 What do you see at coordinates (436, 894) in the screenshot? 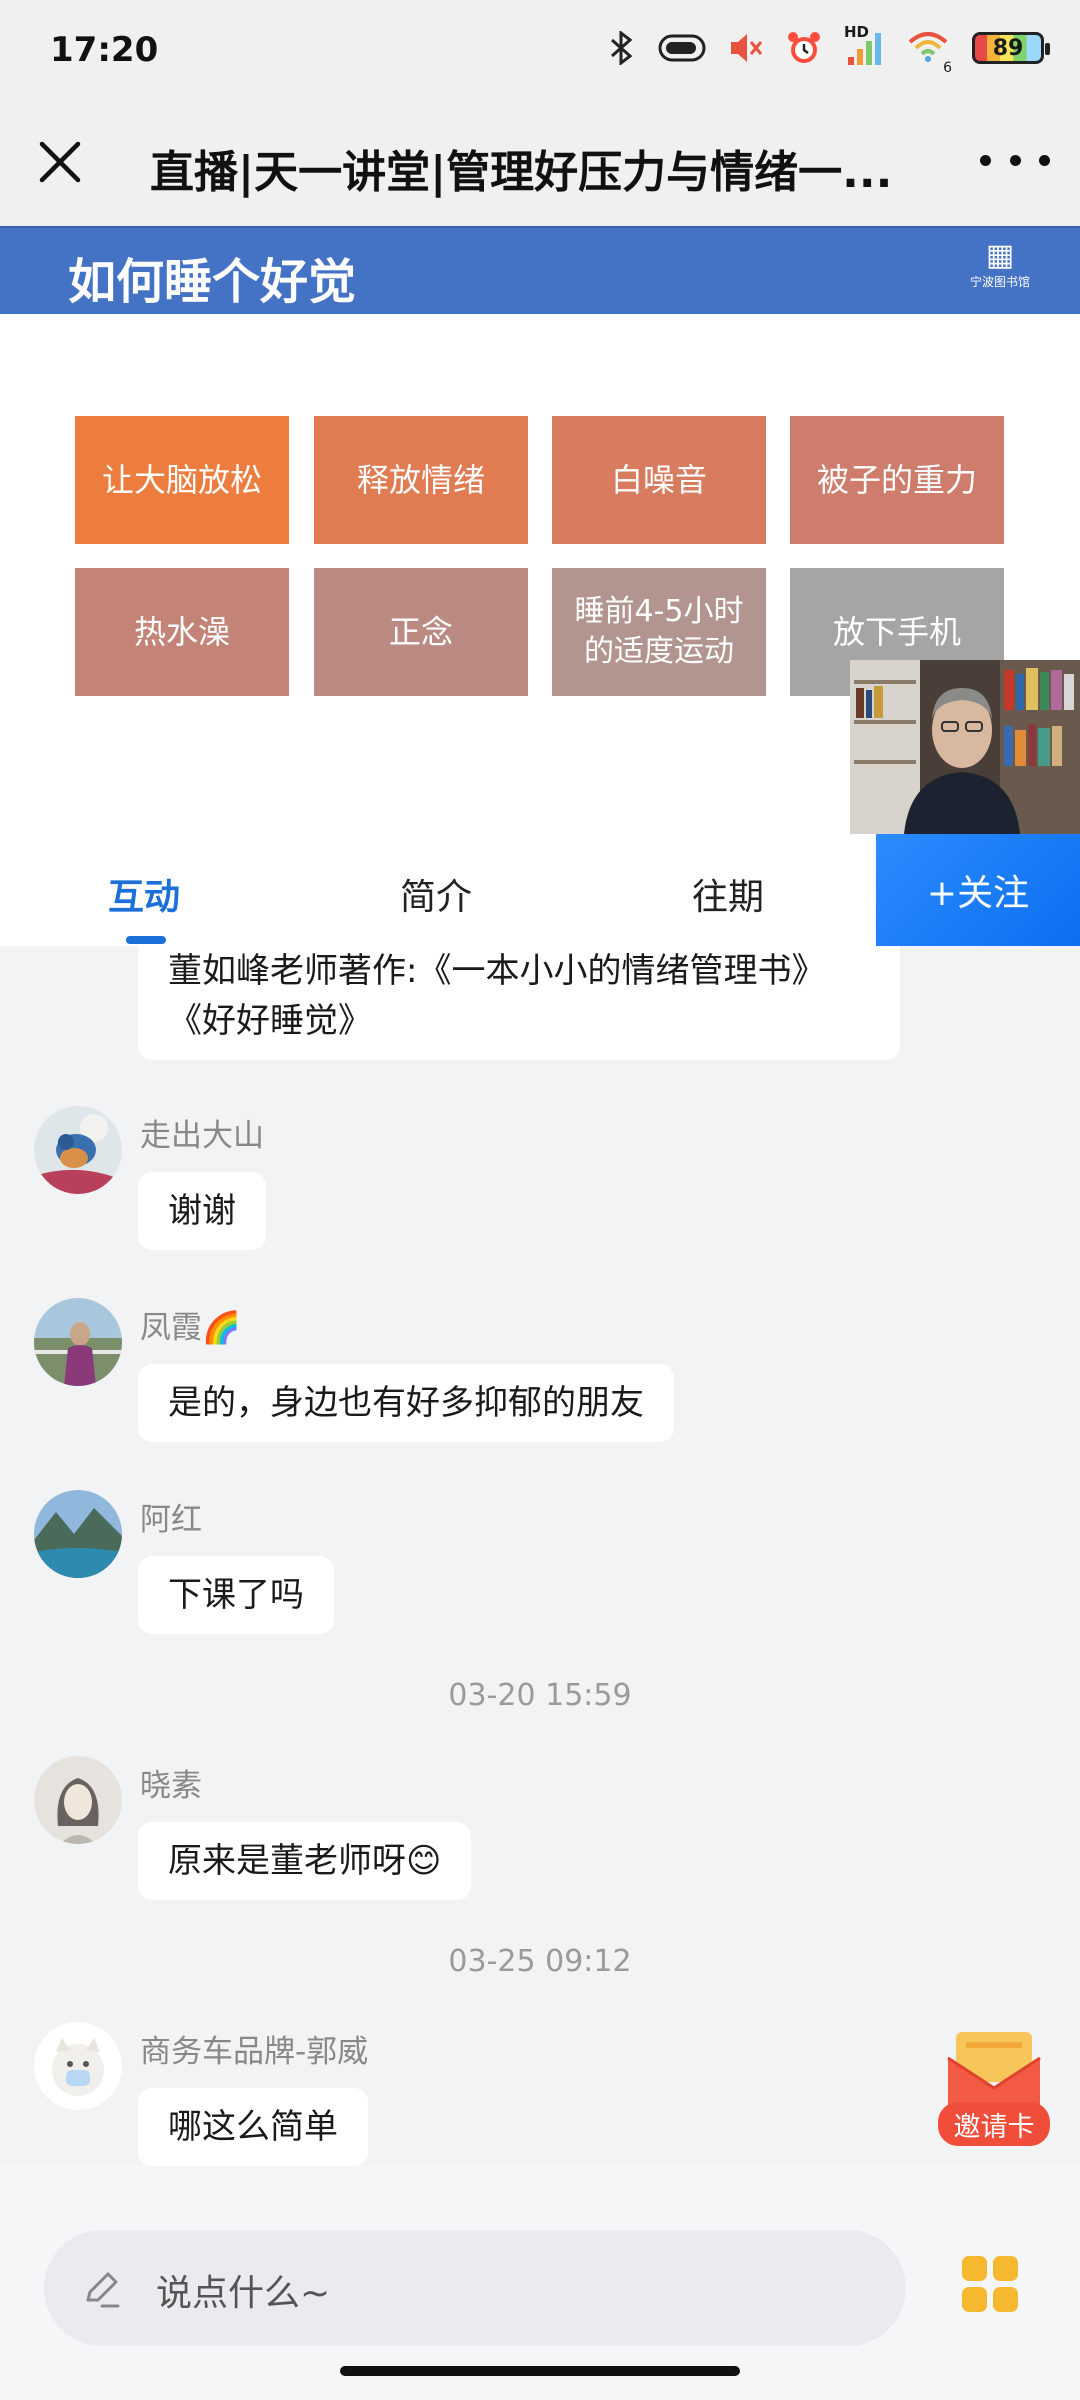
I see `tab-intro: 简介` at bounding box center [436, 894].